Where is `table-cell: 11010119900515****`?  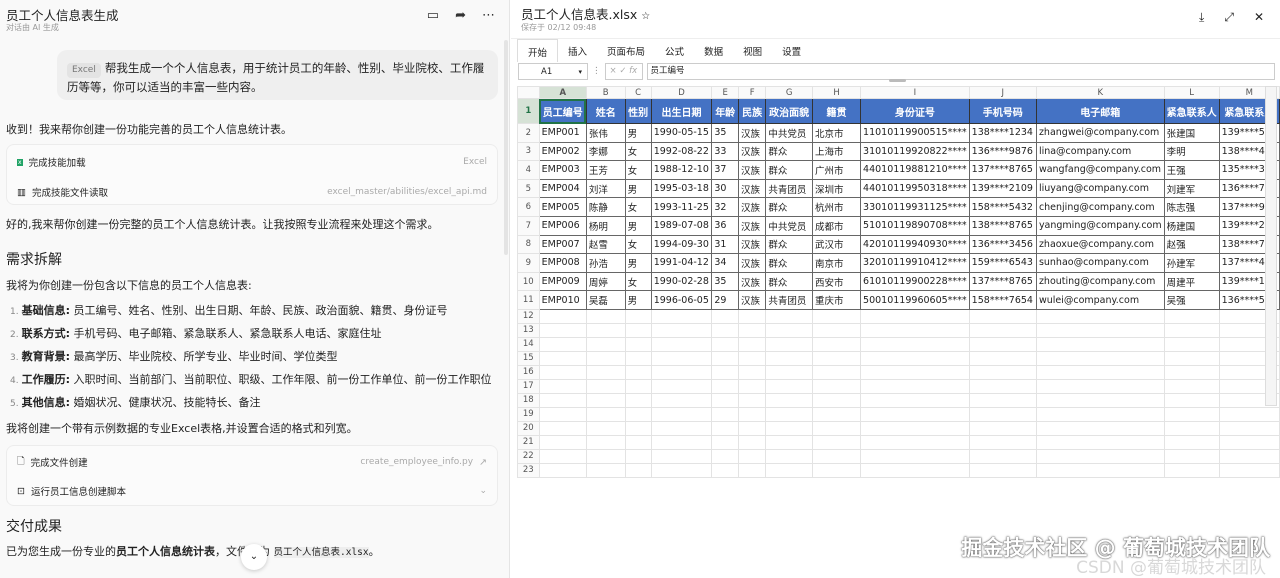 table-cell: 11010119900515**** is located at coordinates (915, 133).